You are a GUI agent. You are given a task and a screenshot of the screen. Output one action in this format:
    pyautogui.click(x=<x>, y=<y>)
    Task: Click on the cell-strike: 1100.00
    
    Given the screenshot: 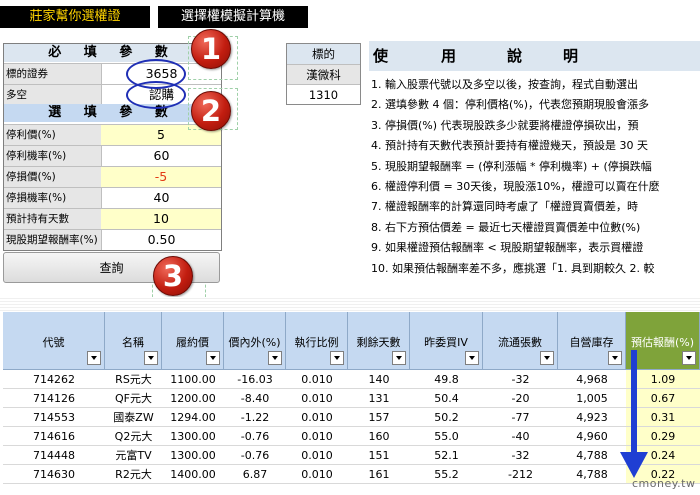 What is the action you would take?
    pyautogui.click(x=193, y=379)
    